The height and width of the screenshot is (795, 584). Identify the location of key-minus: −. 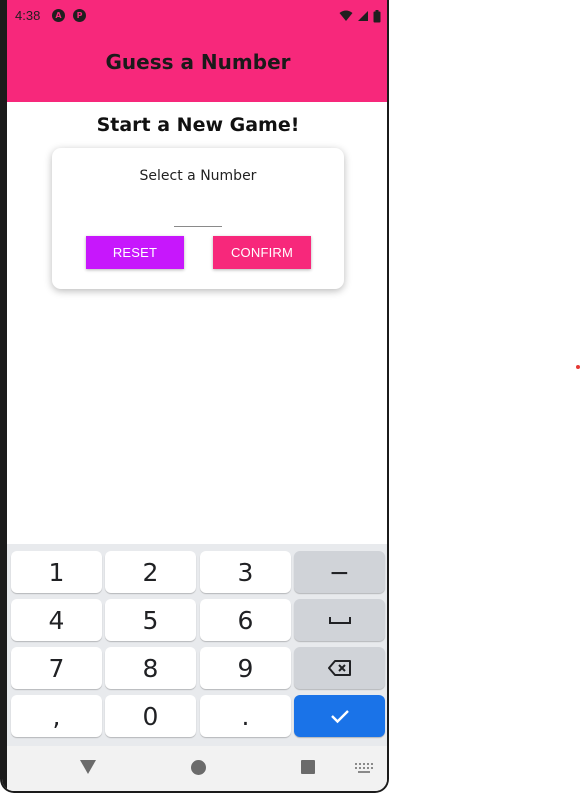
(339, 572).